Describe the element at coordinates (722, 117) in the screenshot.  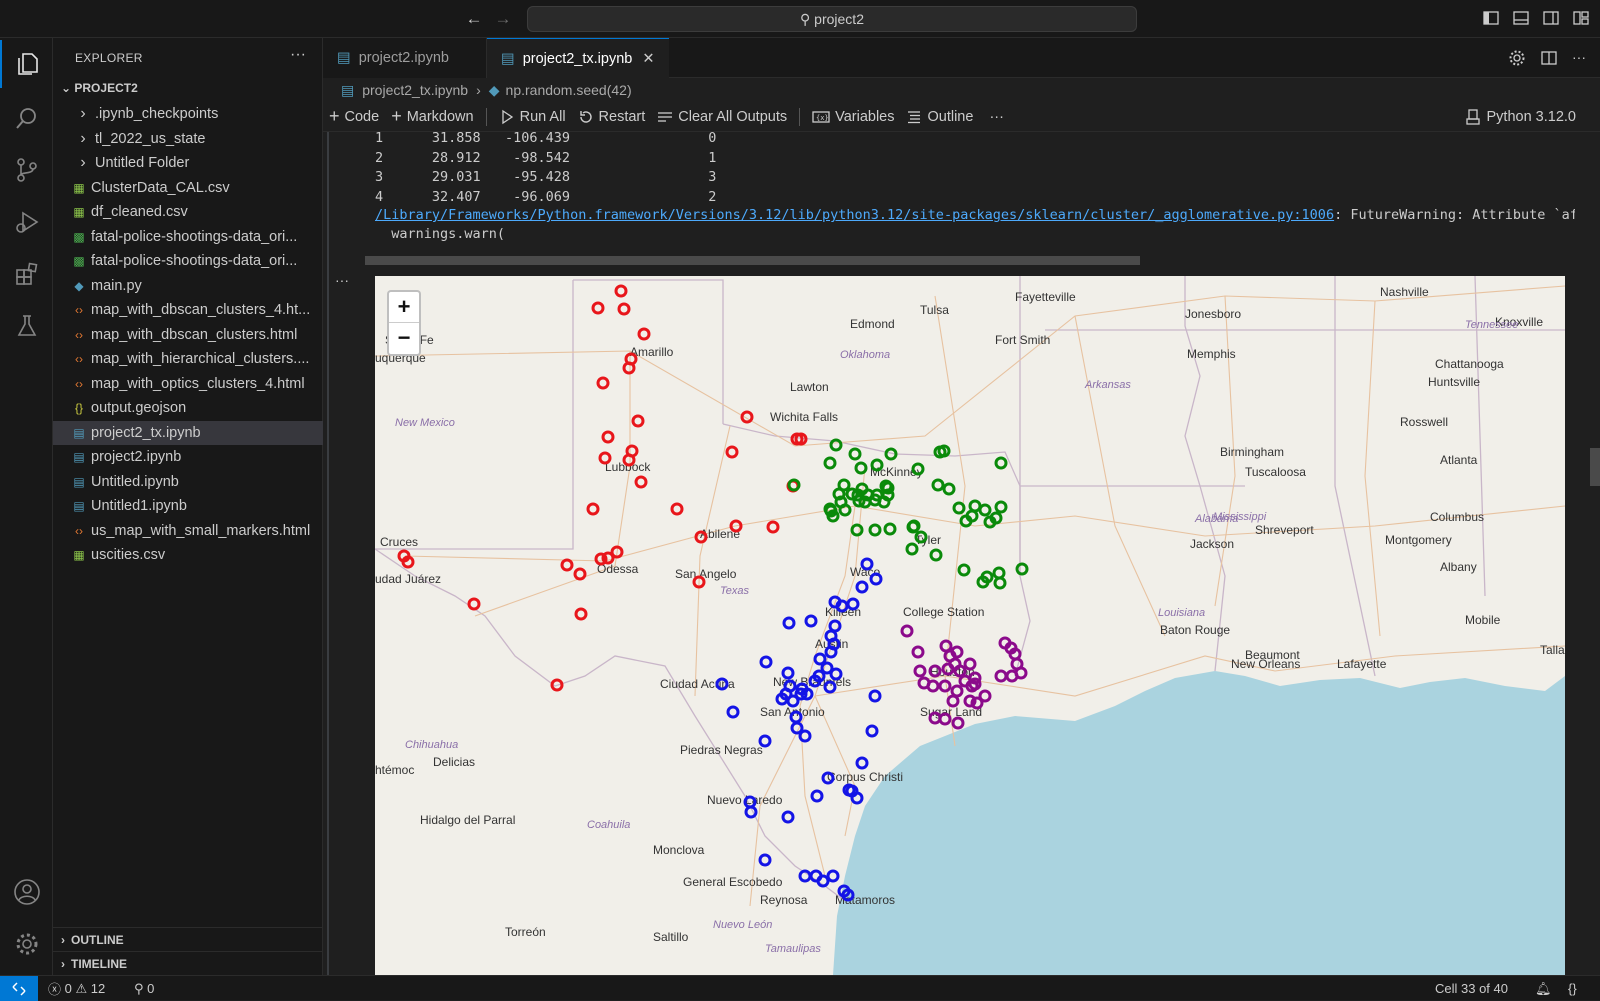
I see `clear-all-outputs-button: Clear All Outputs` at that location.